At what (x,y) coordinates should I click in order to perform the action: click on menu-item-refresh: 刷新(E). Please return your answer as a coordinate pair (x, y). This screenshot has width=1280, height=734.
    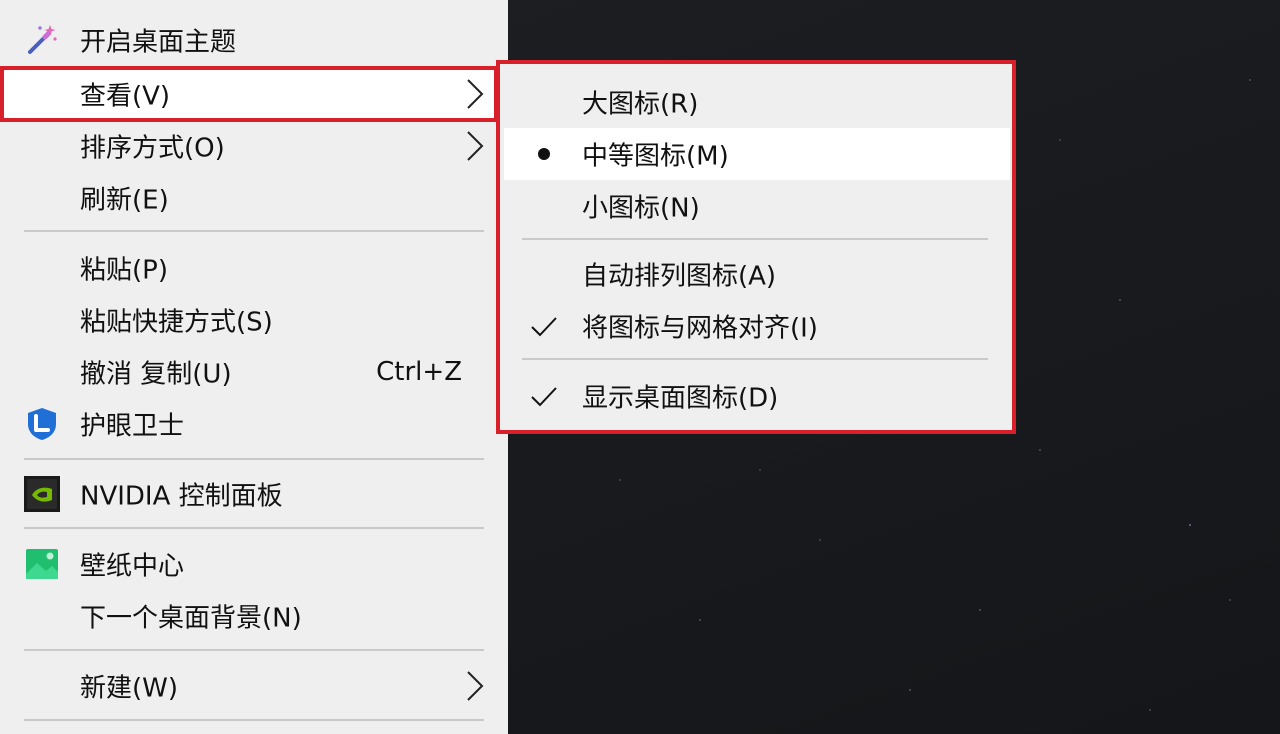
    Looking at the image, I should click on (254, 198).